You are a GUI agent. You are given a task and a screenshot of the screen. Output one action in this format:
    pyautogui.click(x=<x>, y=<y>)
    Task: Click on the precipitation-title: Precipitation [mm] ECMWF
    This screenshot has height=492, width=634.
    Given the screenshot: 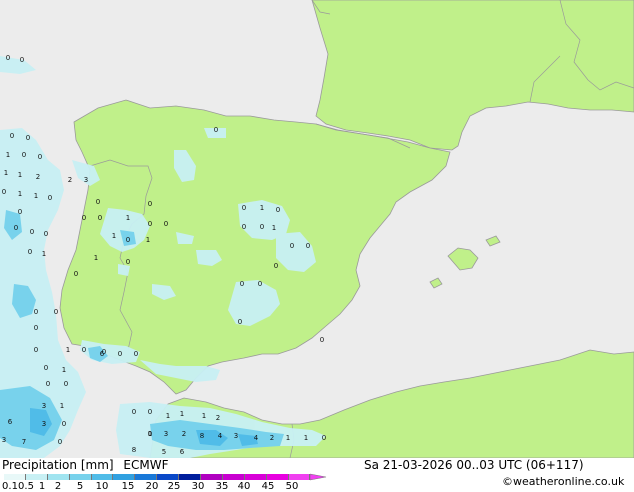 What is the action you would take?
    pyautogui.click(x=85, y=465)
    